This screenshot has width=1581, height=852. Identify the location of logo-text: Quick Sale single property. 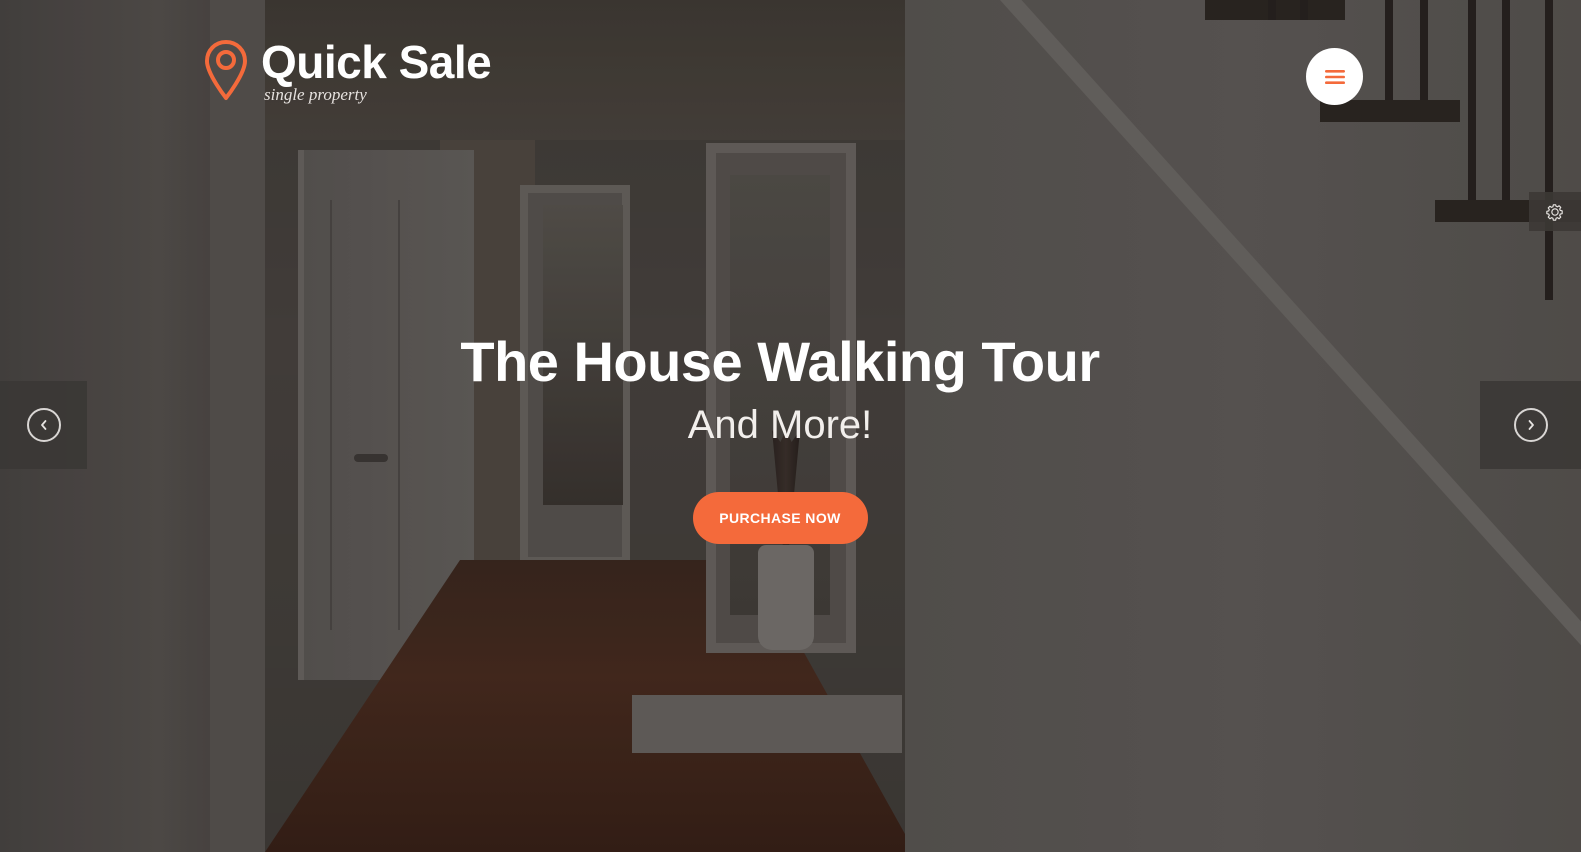
(376, 70).